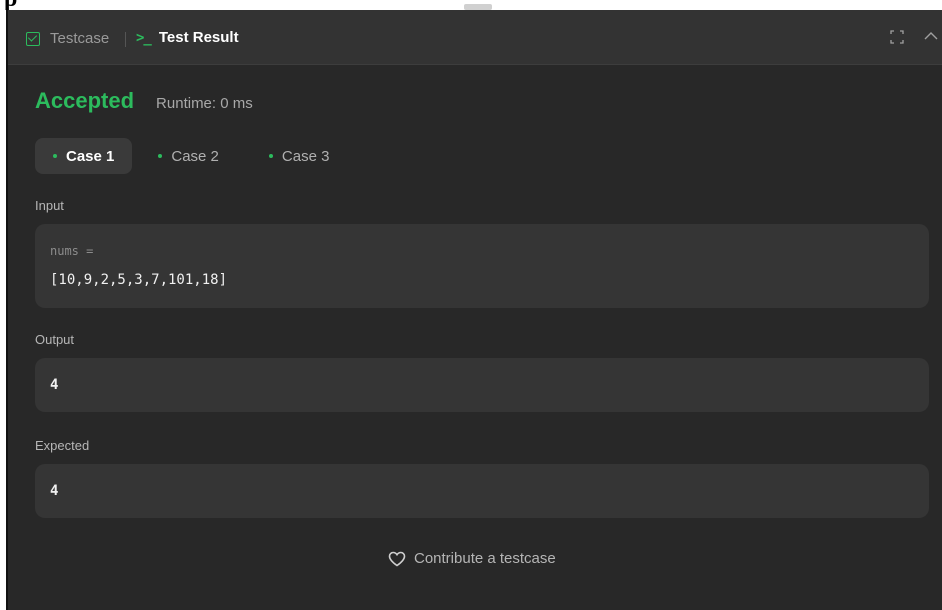  I want to click on panel-header: Testcase >_ Test Result, so click(475, 37).